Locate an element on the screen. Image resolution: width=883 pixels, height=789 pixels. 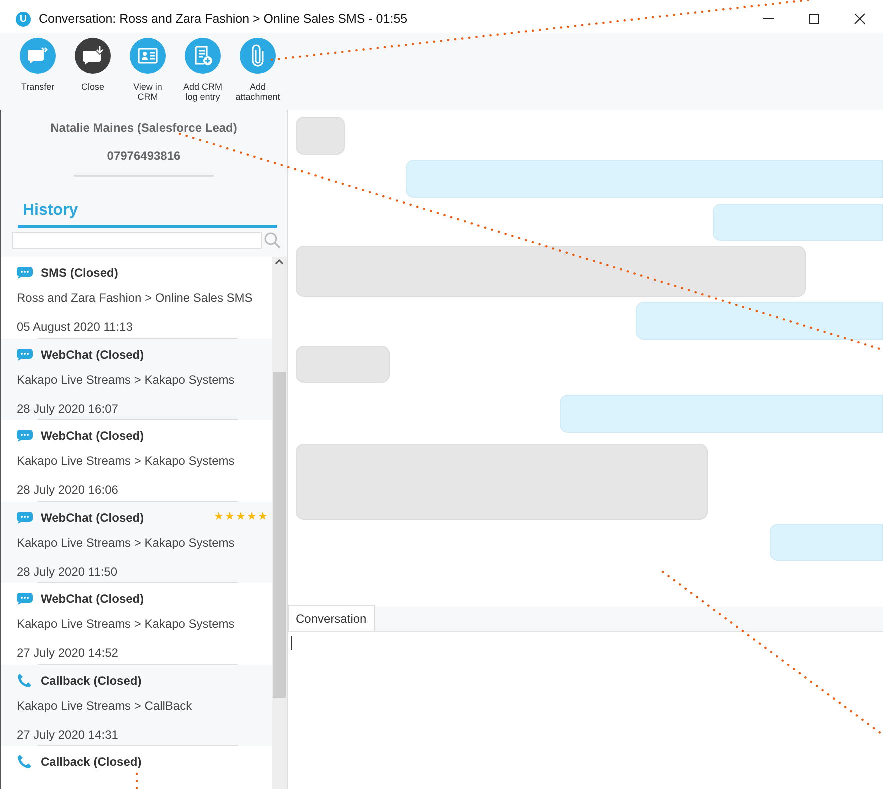
scroll-up-icon is located at coordinates (279, 262).